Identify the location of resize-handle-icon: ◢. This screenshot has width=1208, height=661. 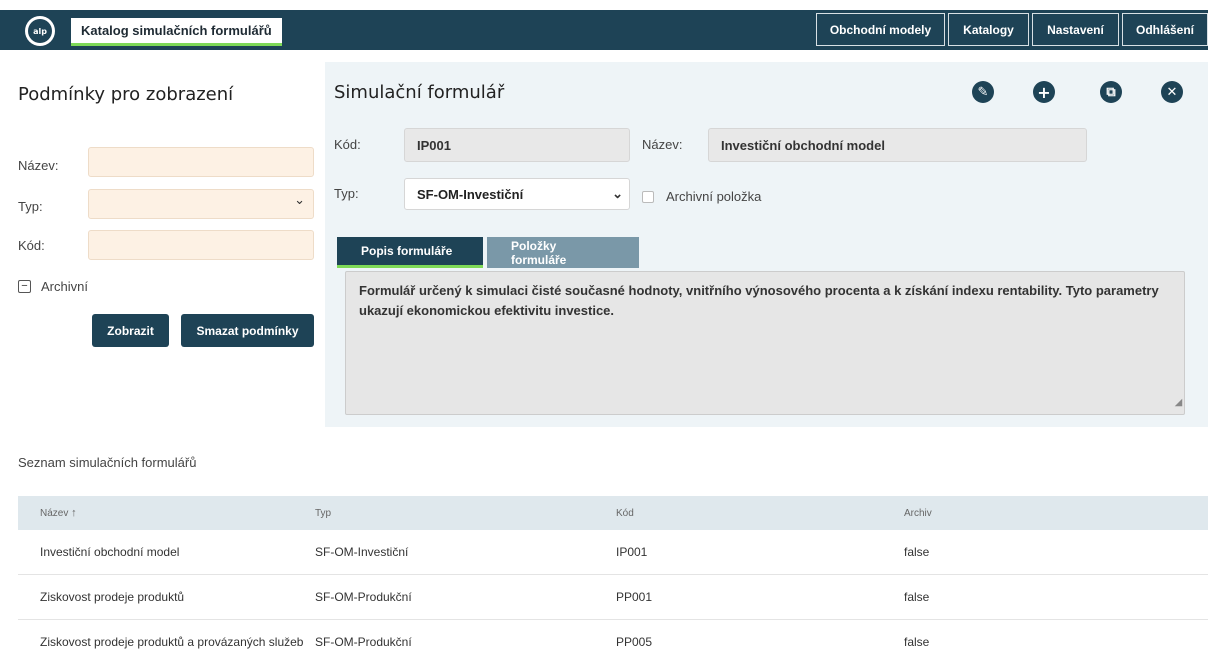
(1178, 402).